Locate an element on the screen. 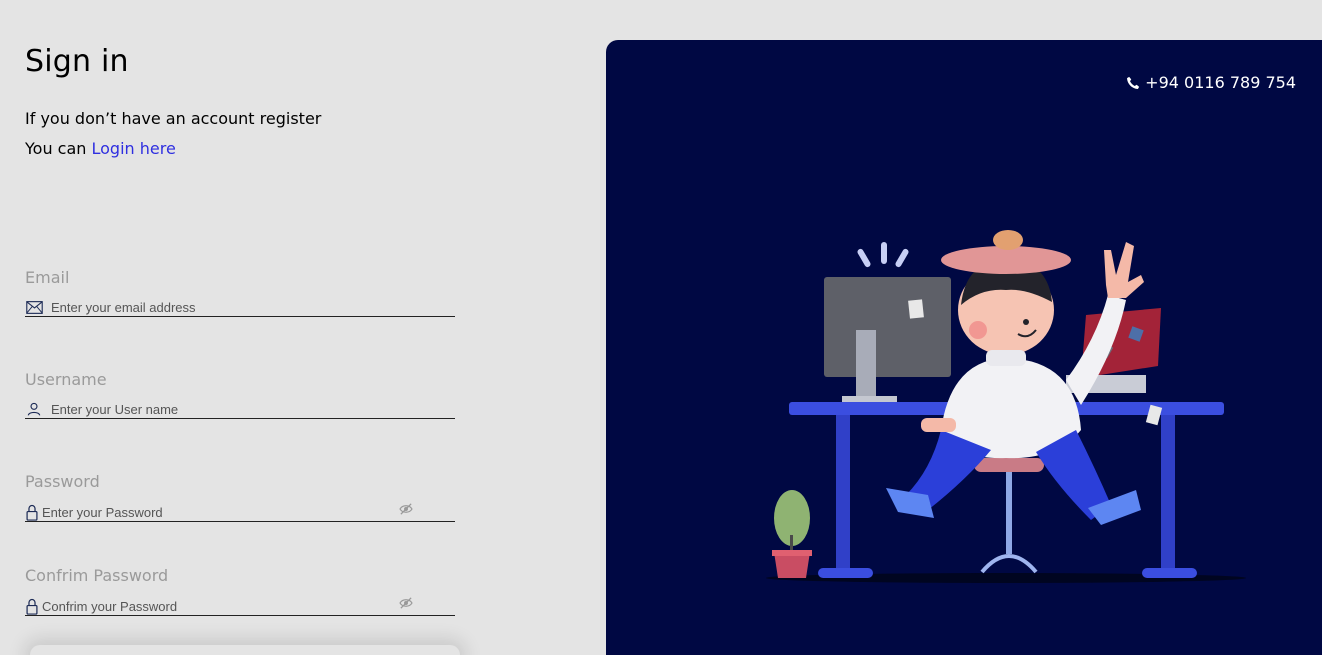 The width and height of the screenshot is (1322, 655). phone-icon is located at coordinates (1133, 82).